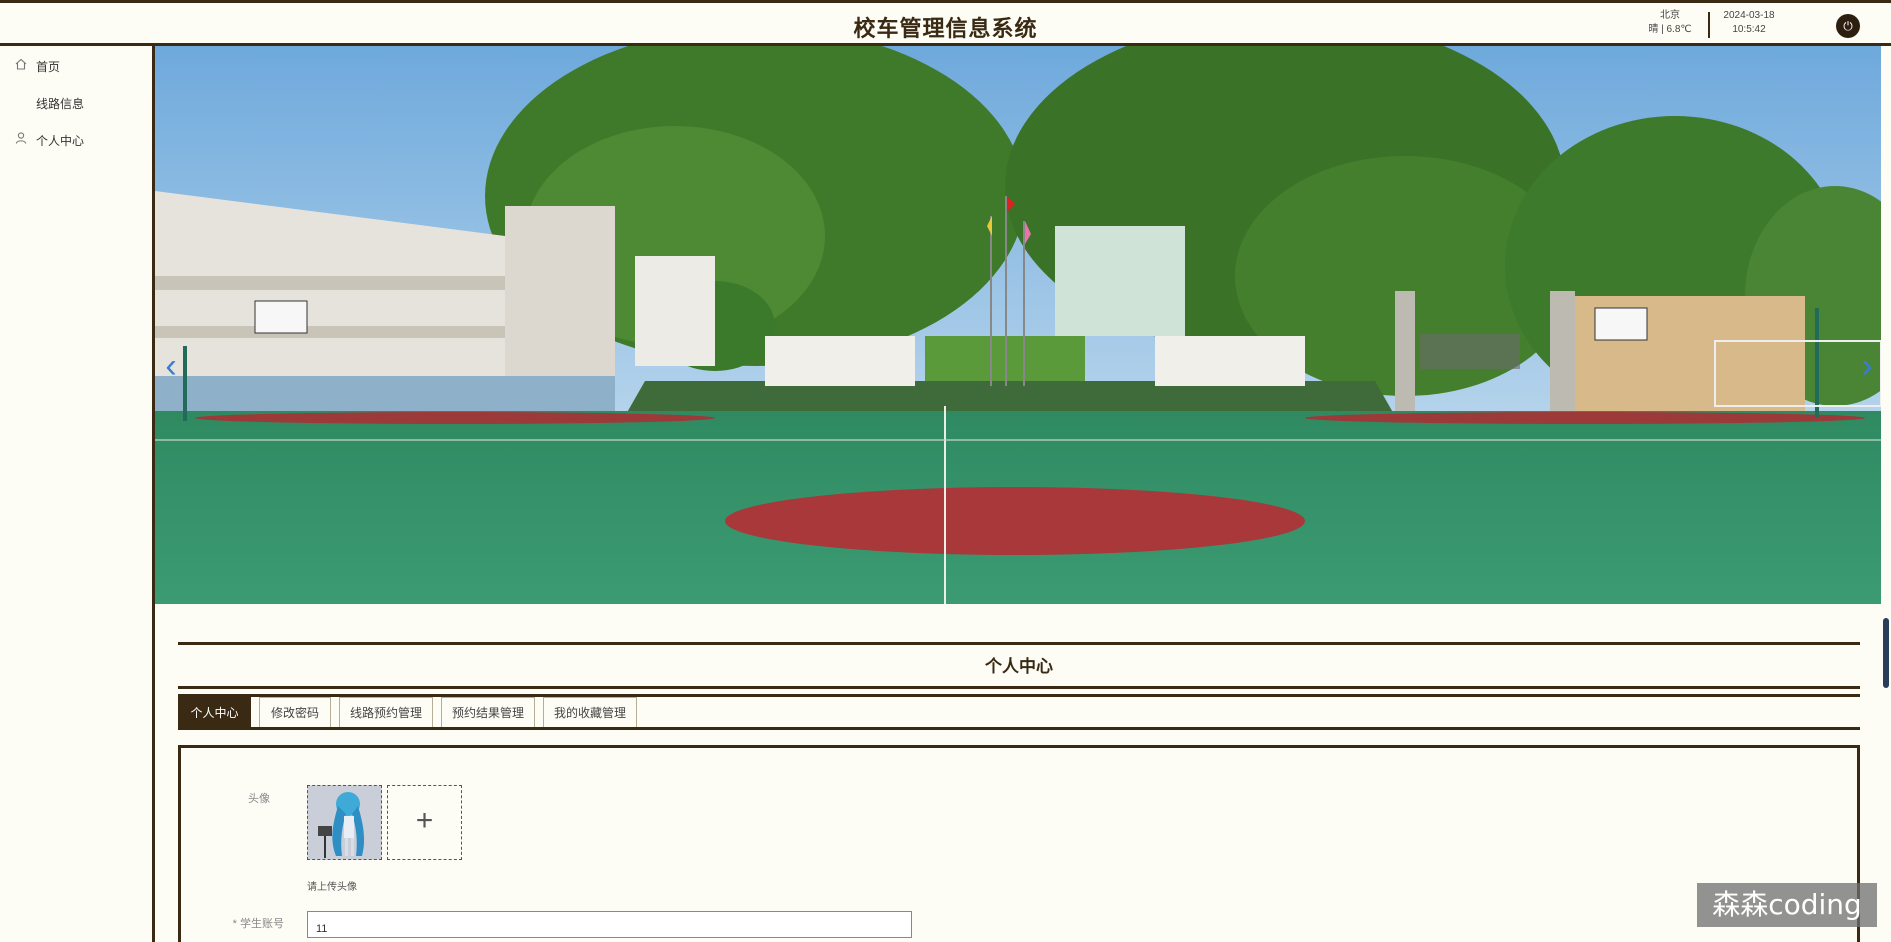 The image size is (1891, 942). Describe the element at coordinates (295, 713) in the screenshot. I see `tab-change-password: 修改密码` at that location.